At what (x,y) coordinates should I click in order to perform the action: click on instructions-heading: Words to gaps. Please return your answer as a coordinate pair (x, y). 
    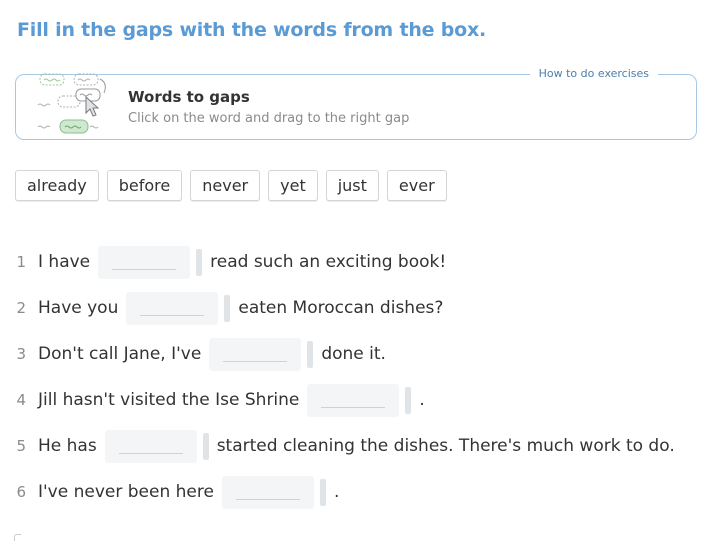
    Looking at the image, I should click on (189, 97).